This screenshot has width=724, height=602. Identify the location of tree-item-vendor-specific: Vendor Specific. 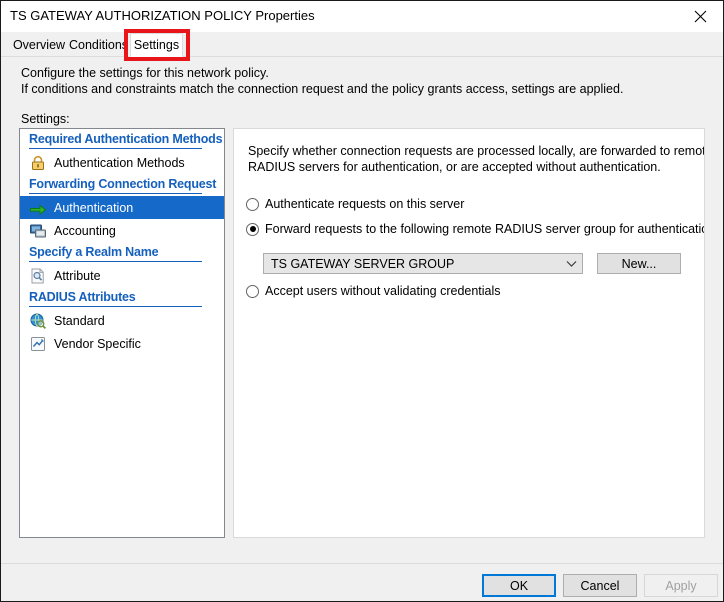
(122, 343).